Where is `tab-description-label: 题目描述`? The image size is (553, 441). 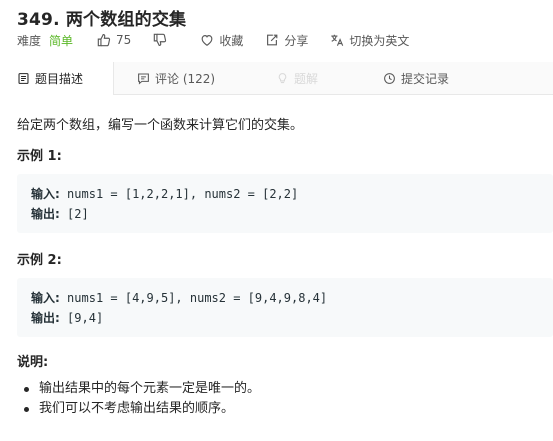
tab-description-label: 题目描述 is located at coordinates (59, 79).